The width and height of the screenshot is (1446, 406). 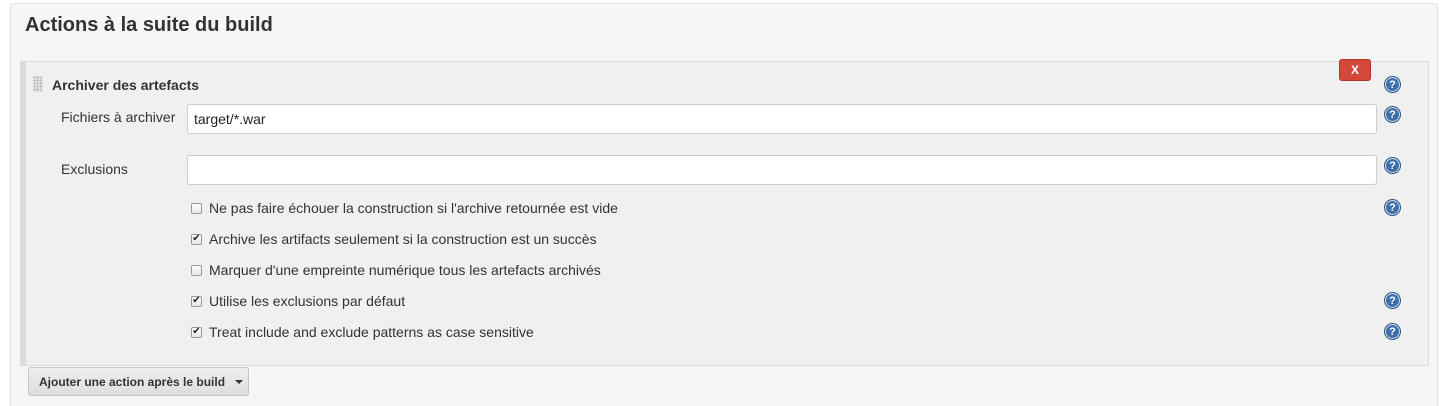 What do you see at coordinates (782, 170) in the screenshot?
I see `excludes-input` at bounding box center [782, 170].